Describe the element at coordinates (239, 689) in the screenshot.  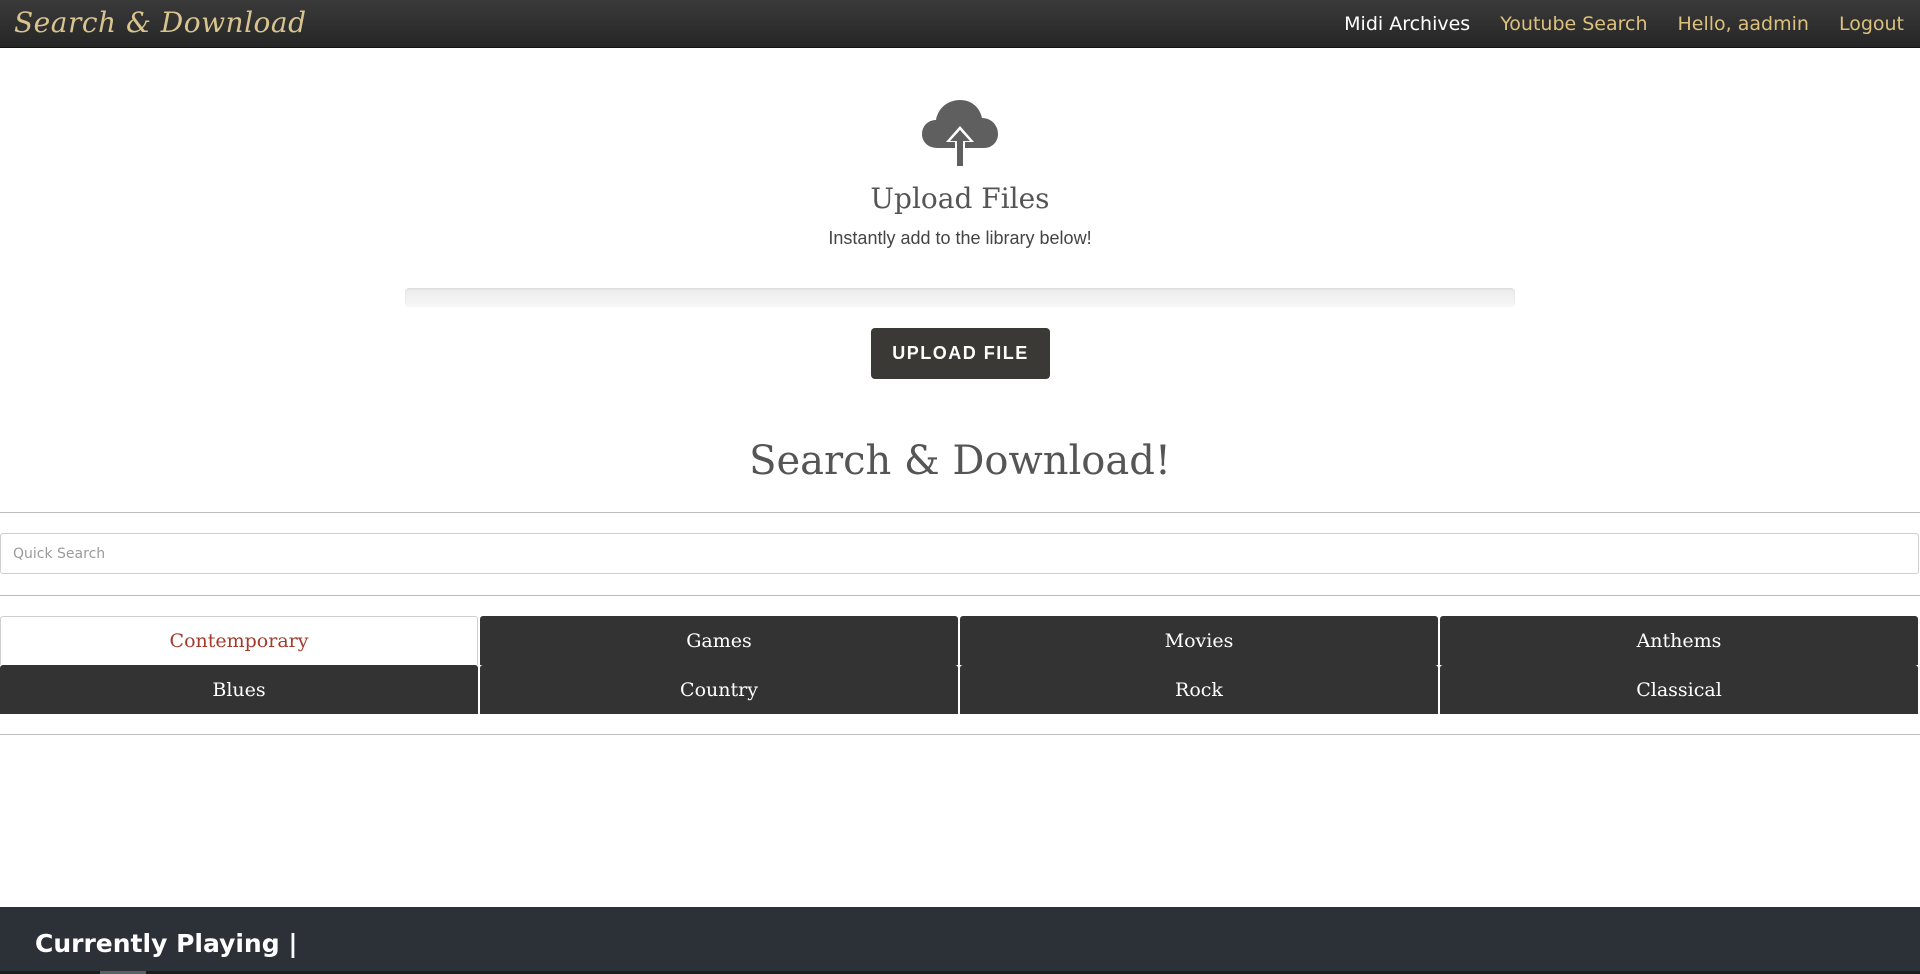
I see `tab-blues: Blues` at that location.